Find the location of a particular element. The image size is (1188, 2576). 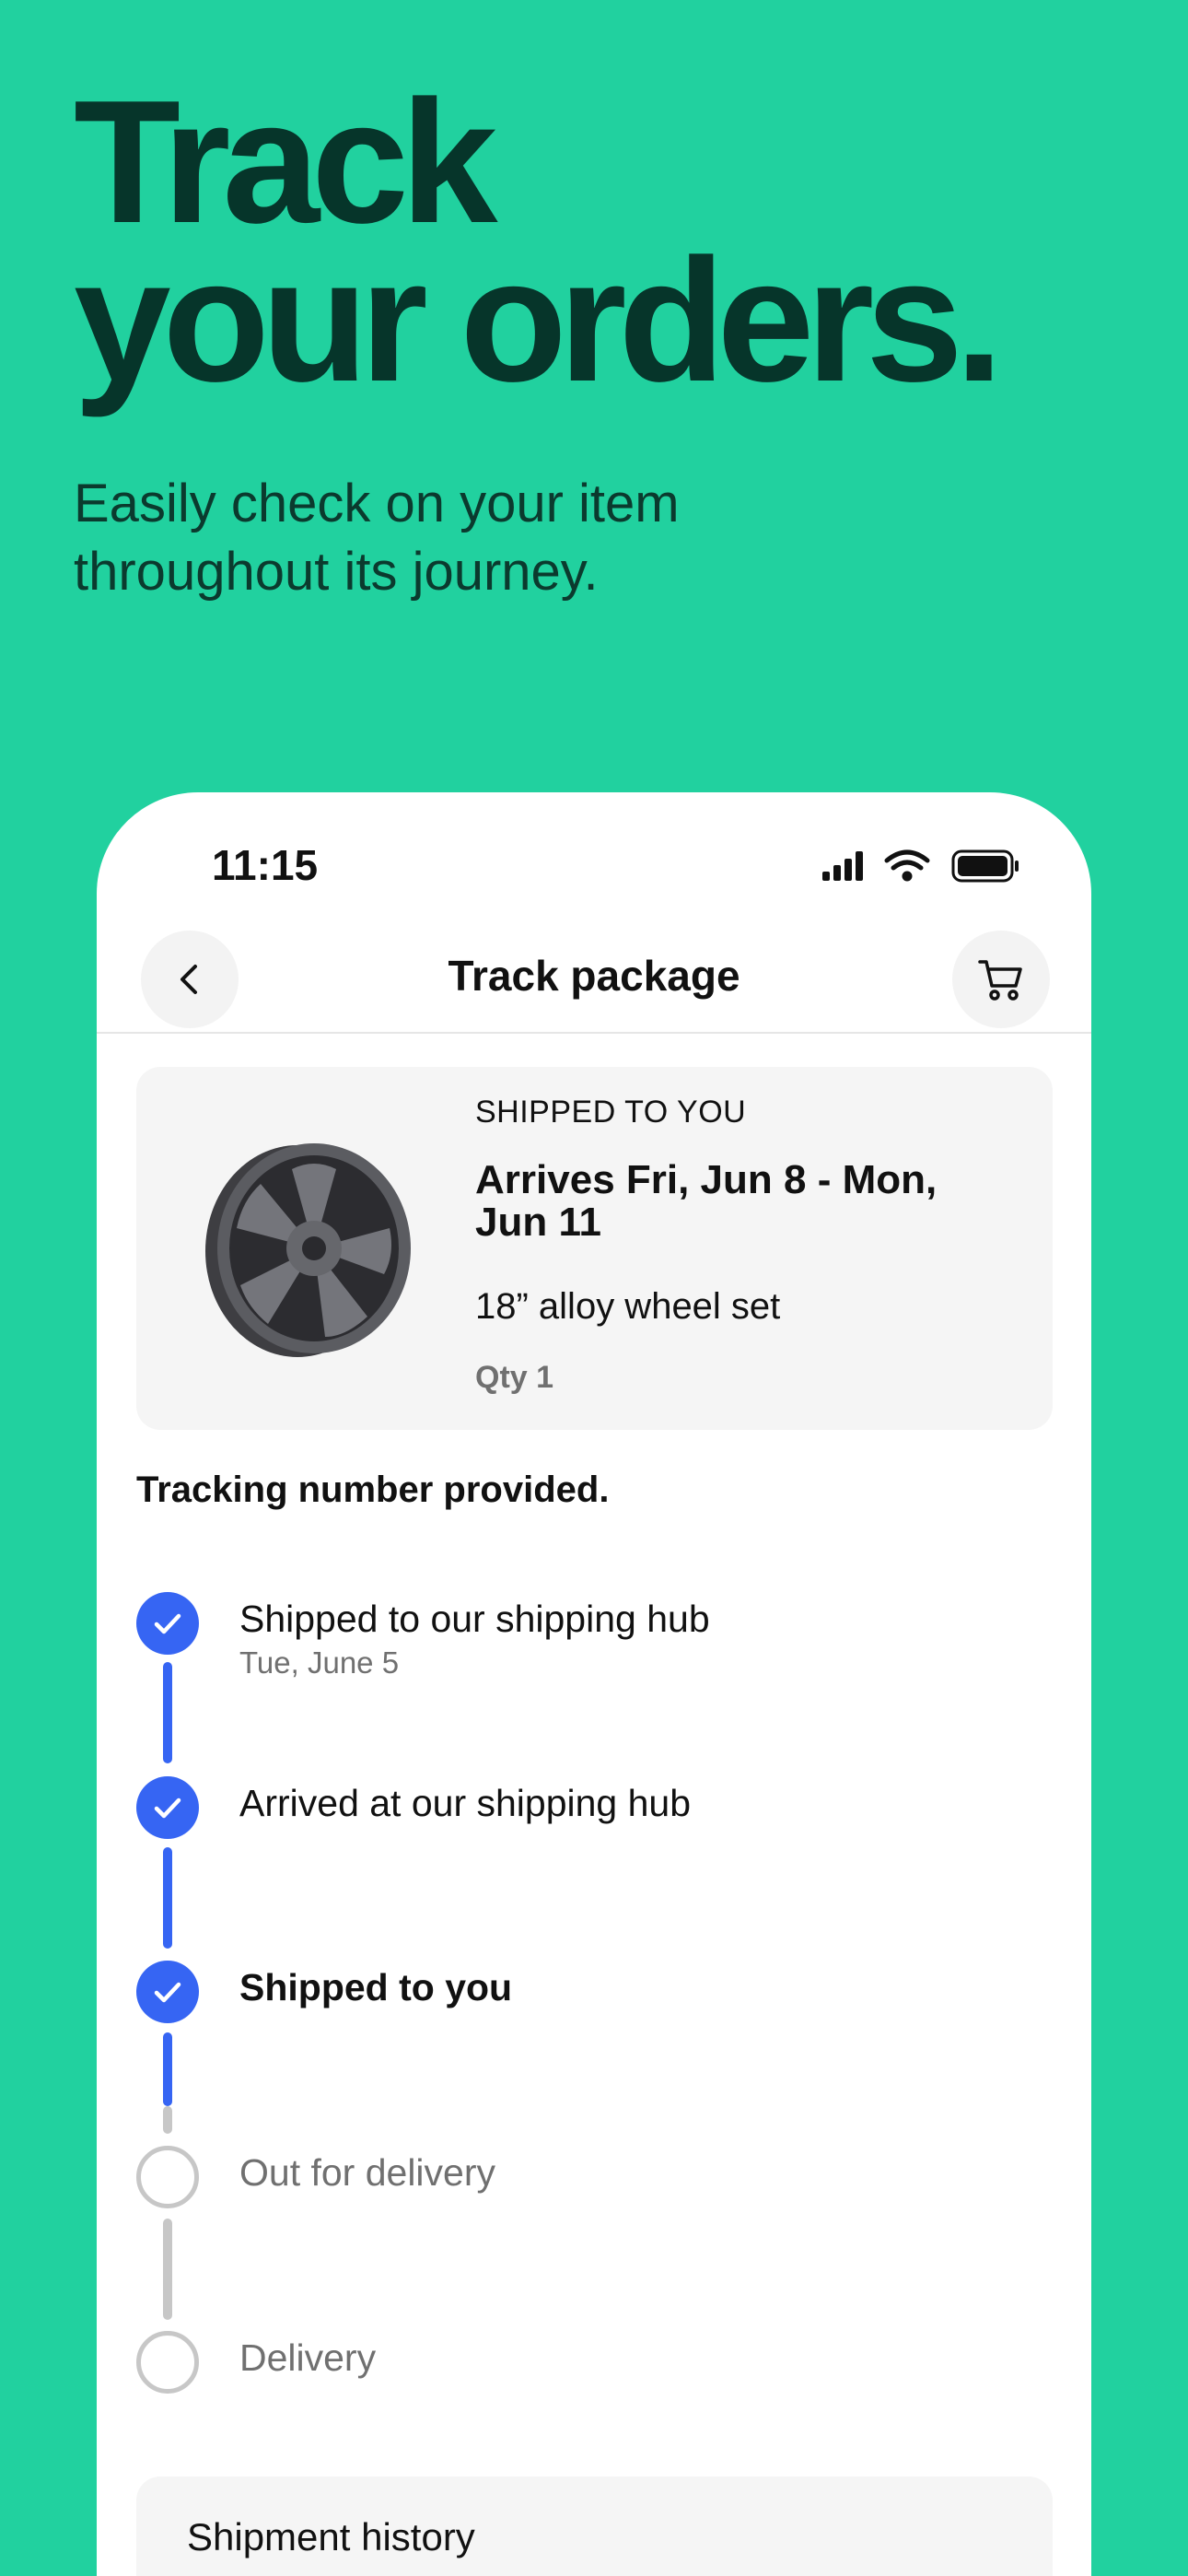

nav-bar: Track package is located at coordinates (594, 982).